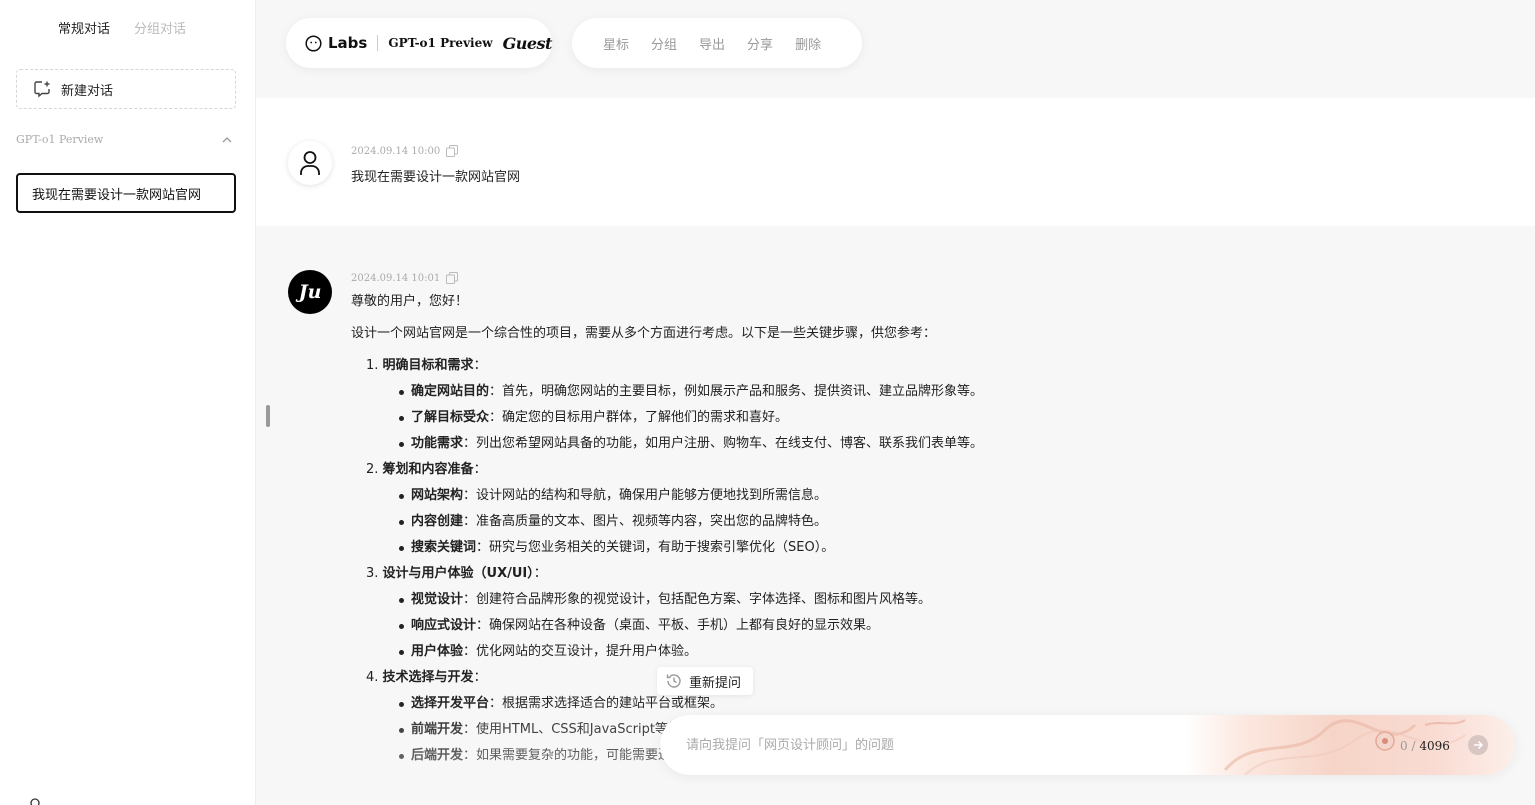 This screenshot has height=805, width=1535. I want to click on user-message-text: 我现在需要设计一款网站官网, so click(436, 177).